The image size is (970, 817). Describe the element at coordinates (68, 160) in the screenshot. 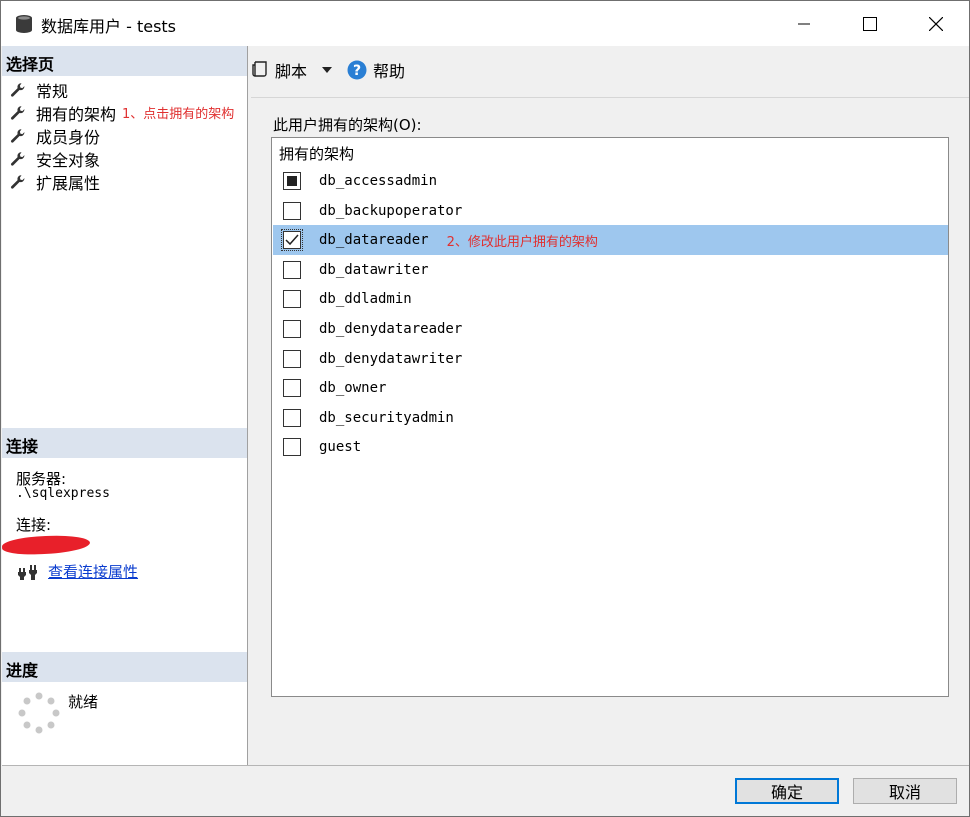

I see `page-item-label: 安全对象` at that location.